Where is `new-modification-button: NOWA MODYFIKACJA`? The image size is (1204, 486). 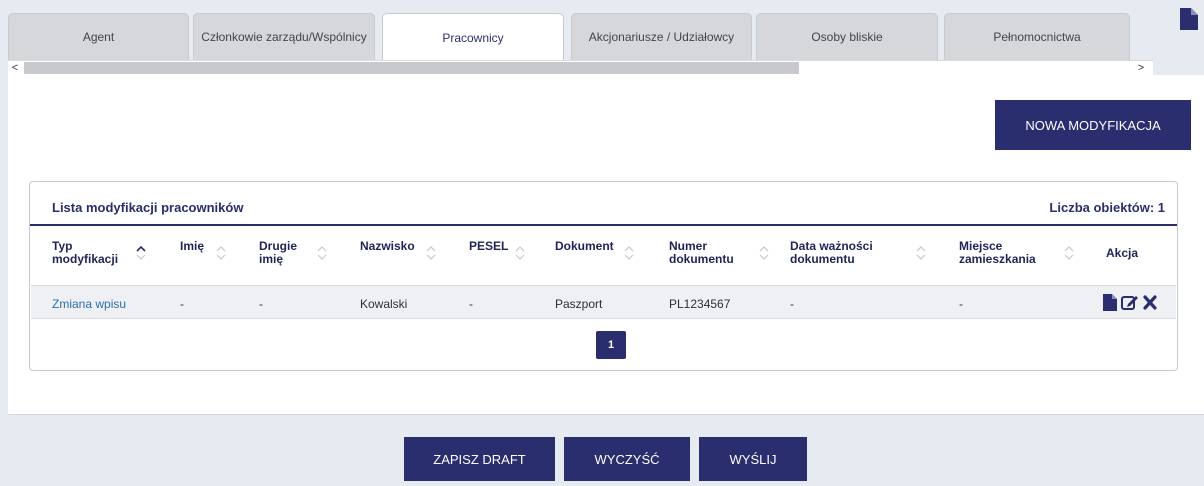 new-modification-button: NOWA MODYFIKACJA is located at coordinates (1093, 125).